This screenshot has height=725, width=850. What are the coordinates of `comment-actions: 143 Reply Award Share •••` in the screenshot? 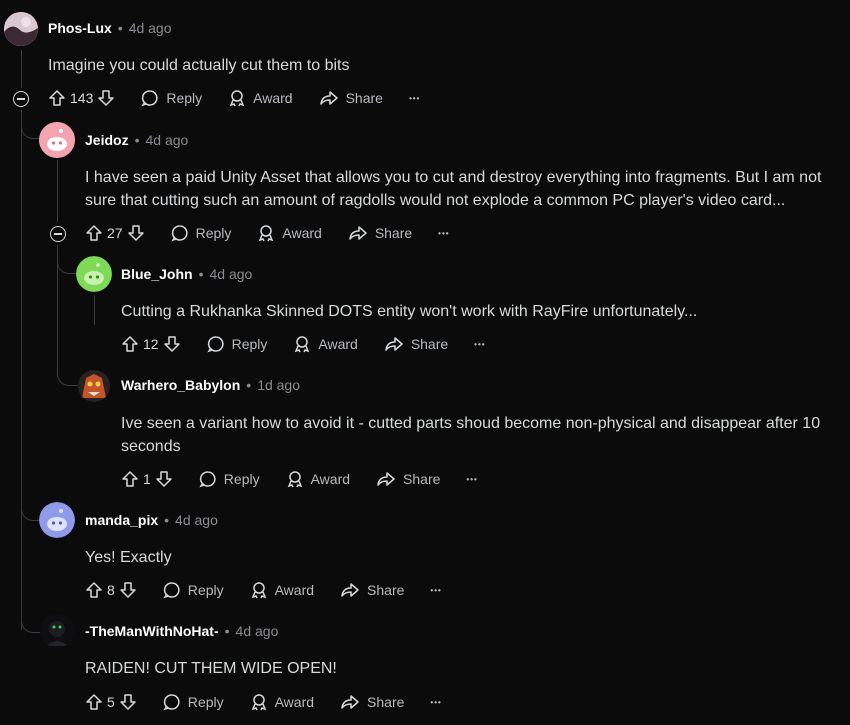 It's located at (234, 98).